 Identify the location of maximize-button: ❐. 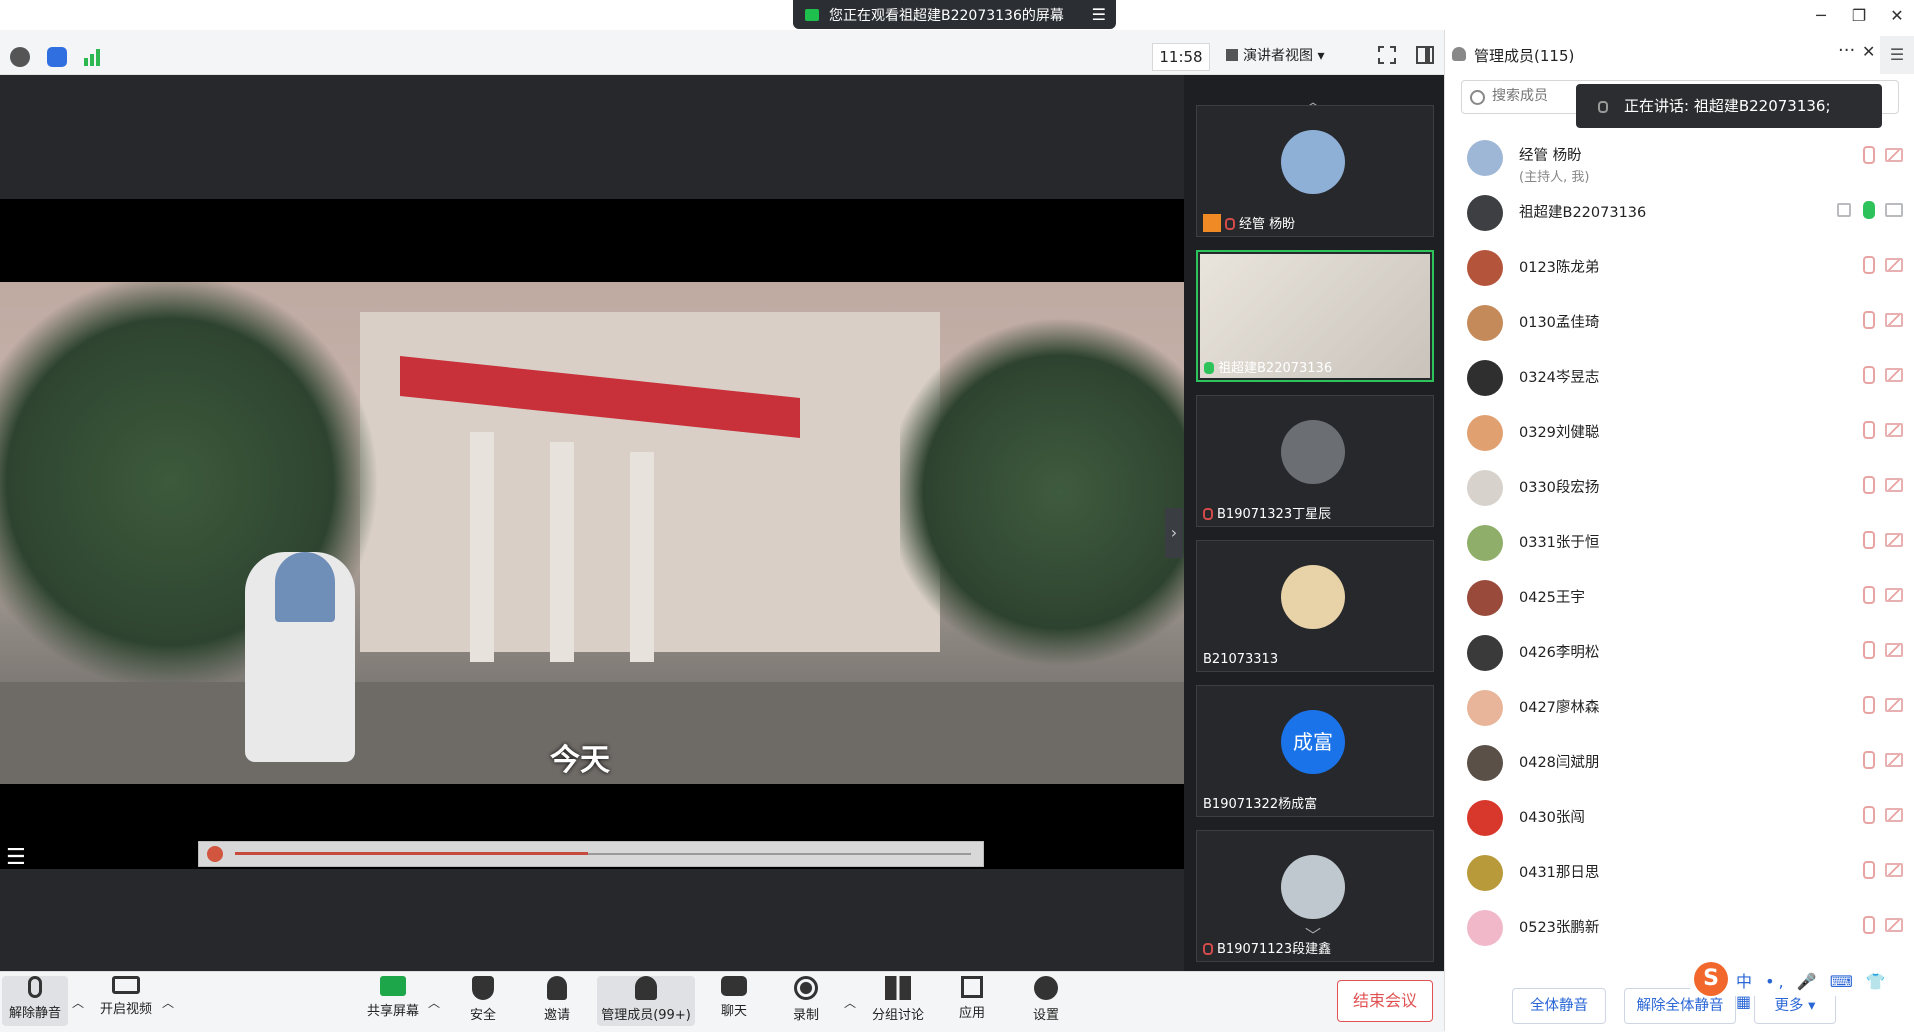
(1859, 16).